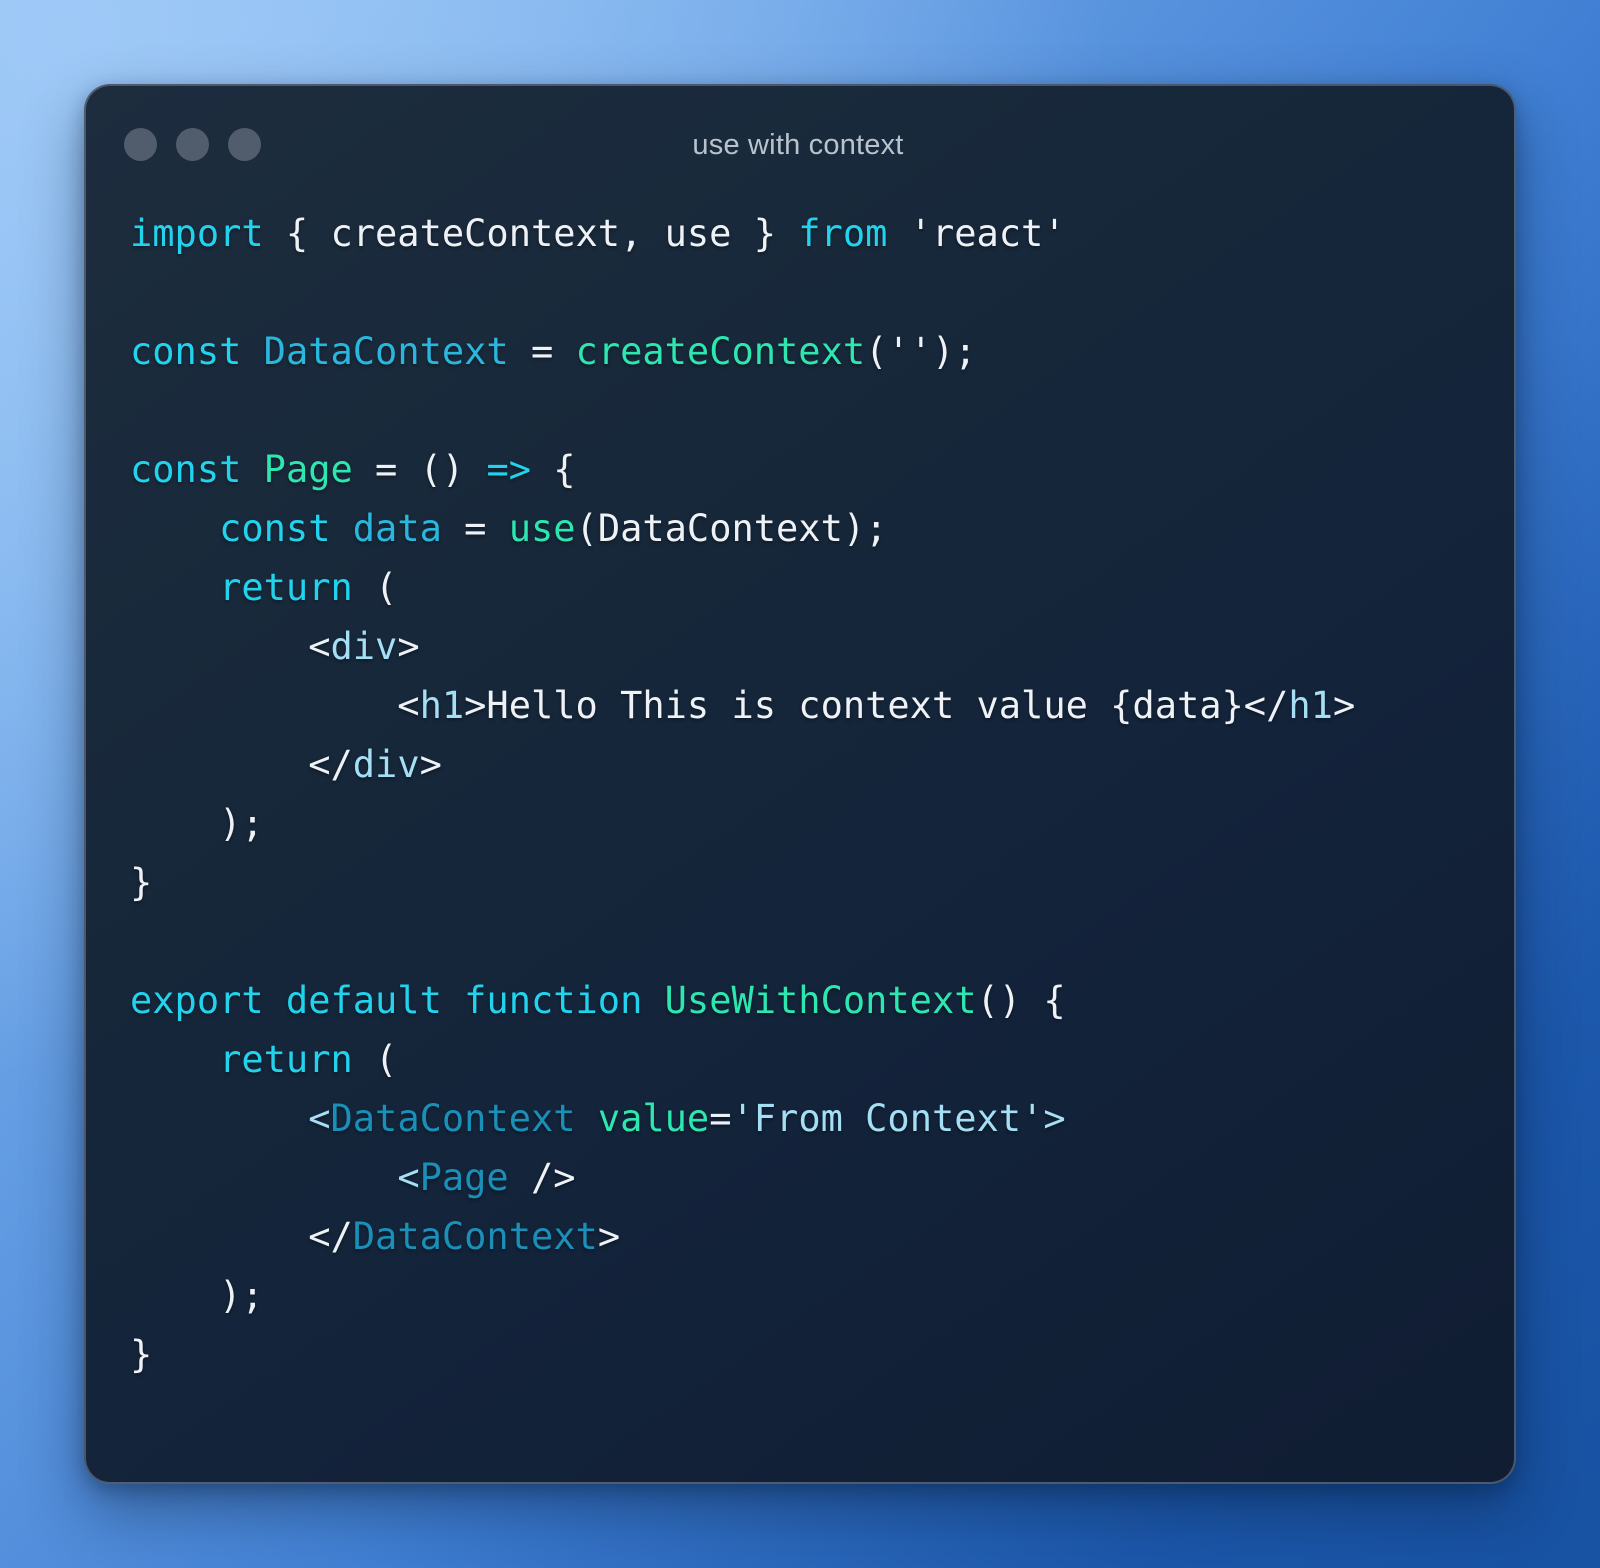  Describe the element at coordinates (800, 1236) in the screenshot. I see `code-line: </DataContext>` at that location.